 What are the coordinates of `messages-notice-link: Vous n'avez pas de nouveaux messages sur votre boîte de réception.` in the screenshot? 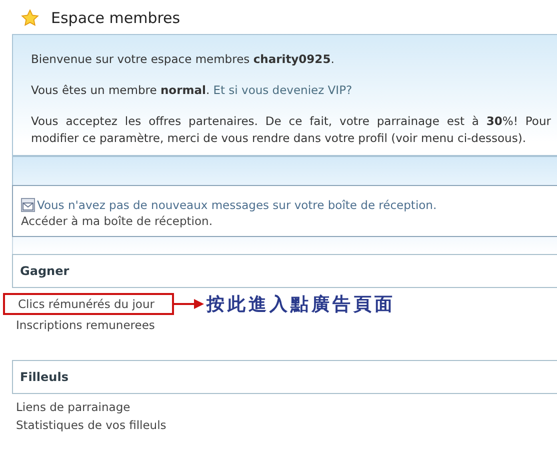 It's located at (237, 205).